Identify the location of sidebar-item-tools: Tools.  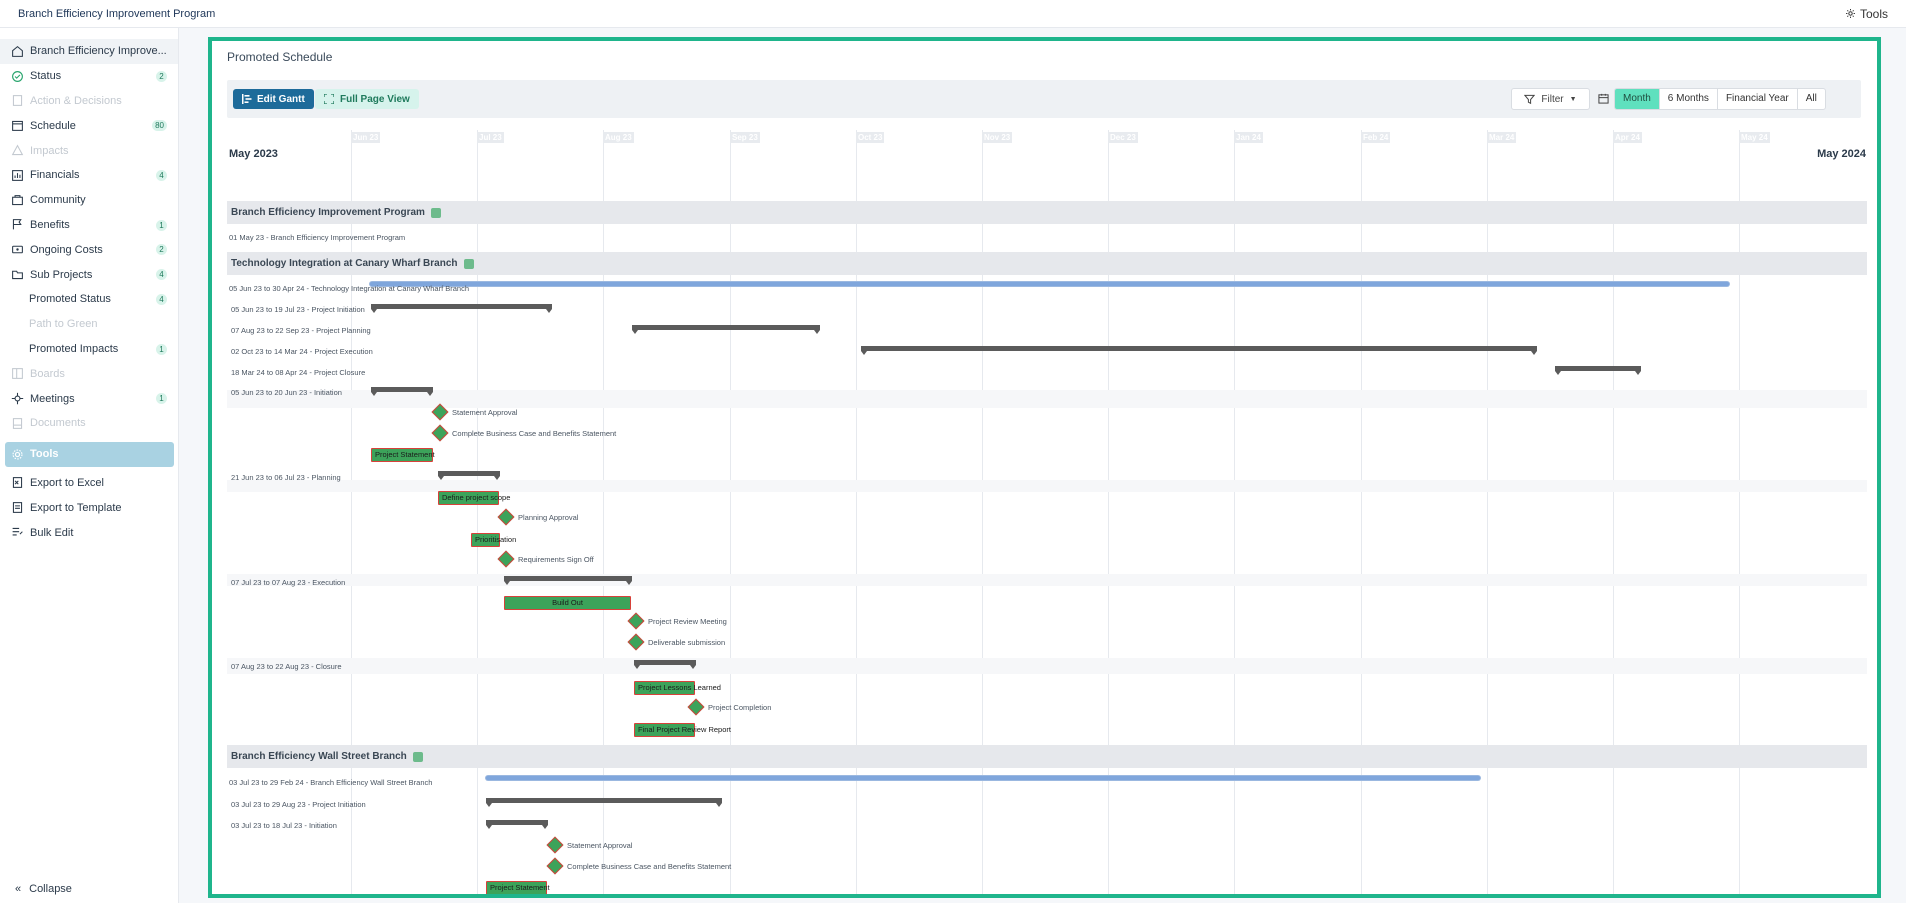
(89, 454).